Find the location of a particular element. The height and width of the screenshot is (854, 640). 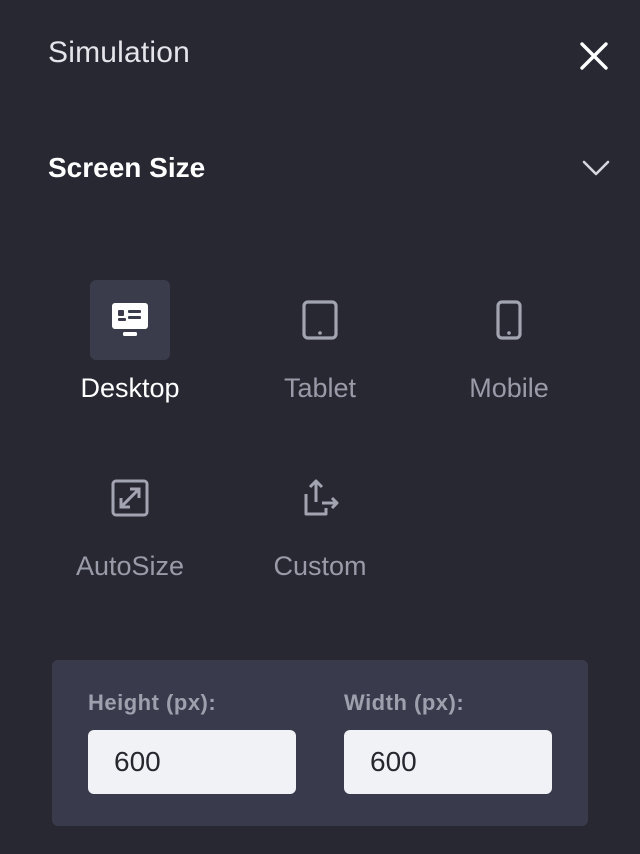

option-label-custom: Custom is located at coordinates (320, 566).